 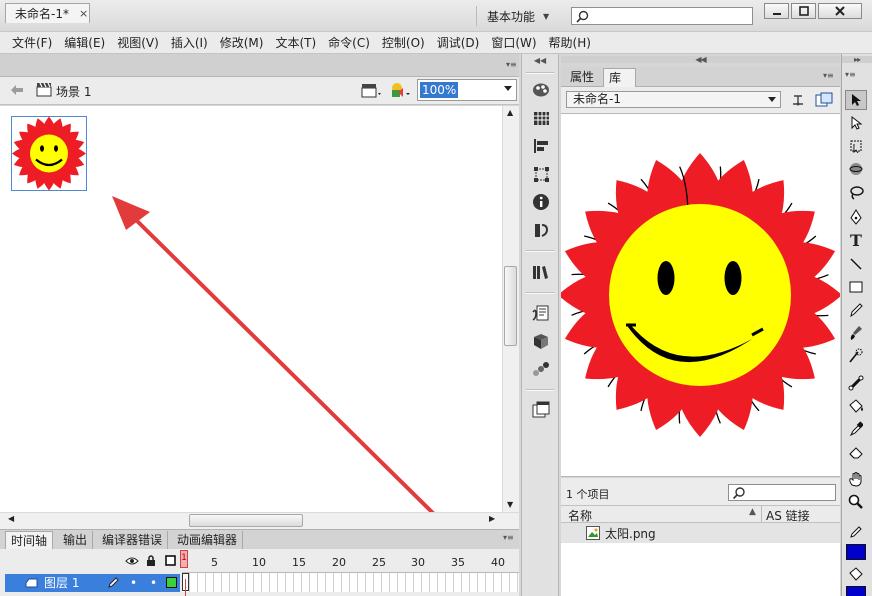 I want to click on selection-tool-icon, so click(x=856, y=100).